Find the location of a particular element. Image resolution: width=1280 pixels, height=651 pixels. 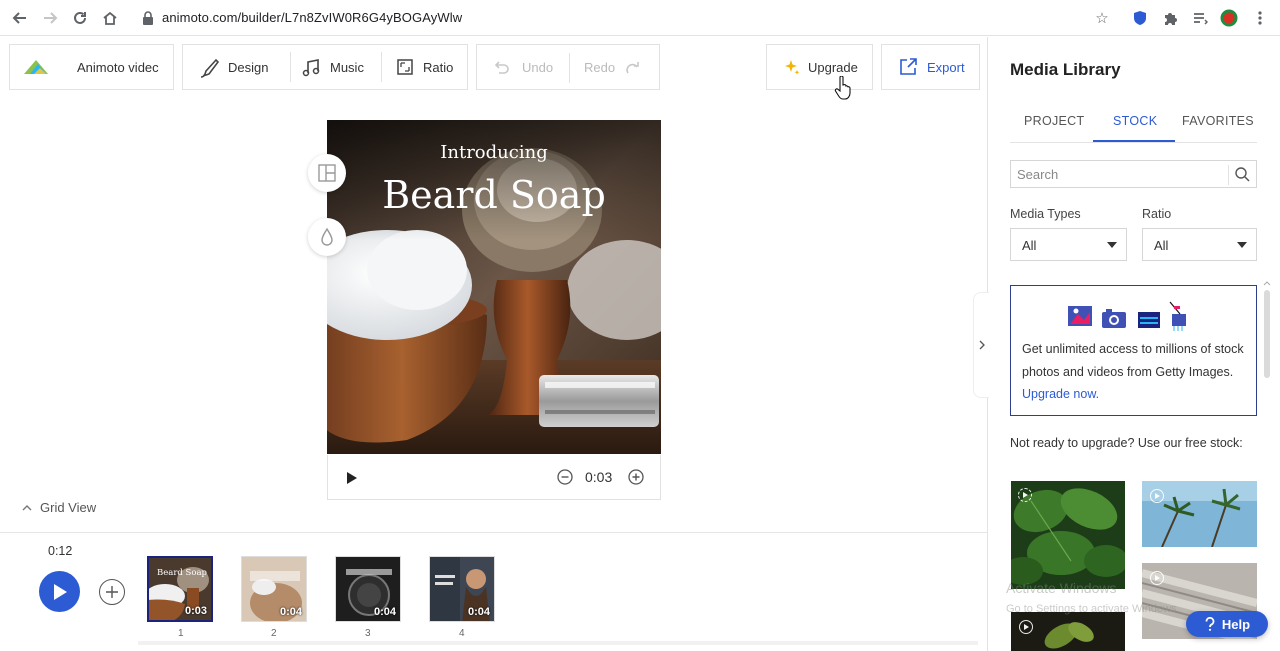

tab-stock: STOCK is located at coordinates (1135, 121).